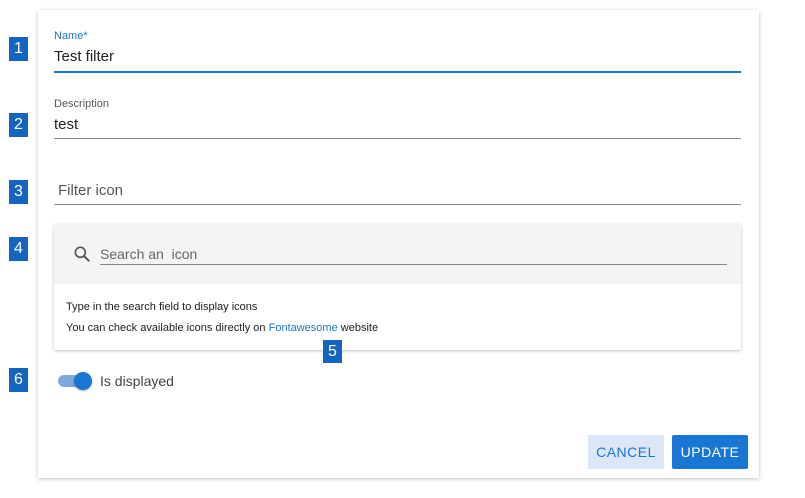 Image resolution: width=805 pixels, height=498 pixels. What do you see at coordinates (710, 452) in the screenshot?
I see `update-button: UPDATE` at bounding box center [710, 452].